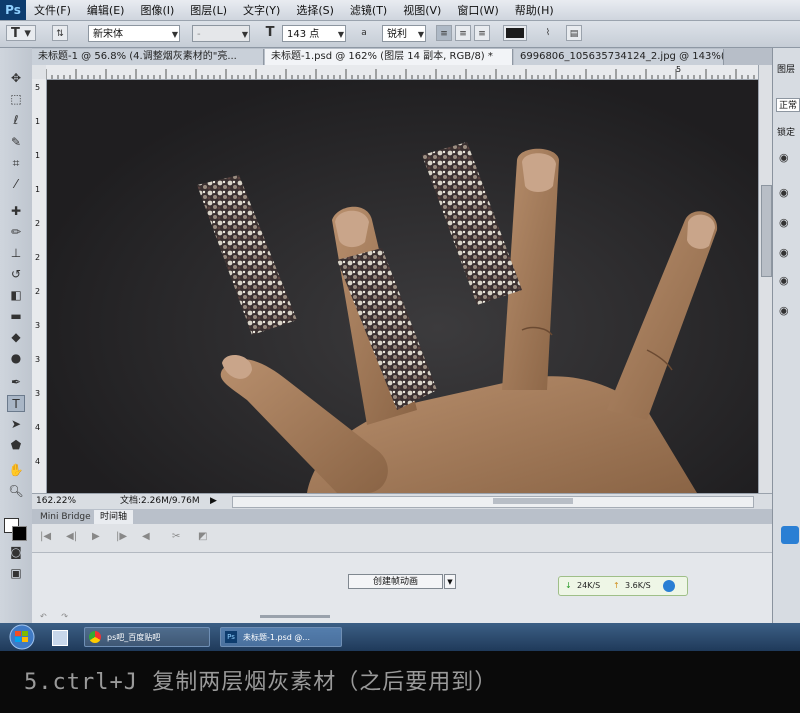 The width and height of the screenshot is (800, 713). Describe the element at coordinates (134, 33) in the screenshot. I see `font-family-select: 新宋体 ▼` at that location.